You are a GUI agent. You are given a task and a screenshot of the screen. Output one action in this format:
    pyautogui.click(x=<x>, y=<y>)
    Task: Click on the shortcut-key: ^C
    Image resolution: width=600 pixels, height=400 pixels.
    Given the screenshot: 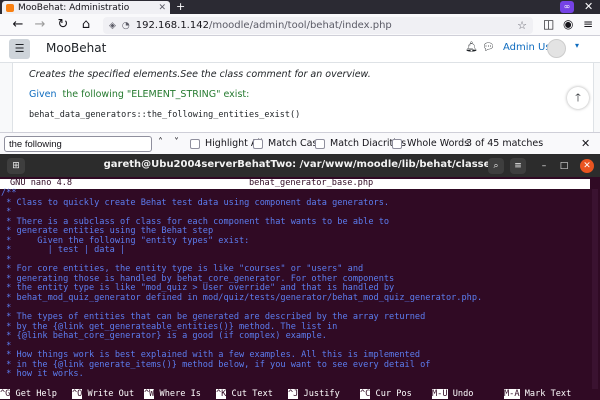 What is the action you would take?
    pyautogui.click(x=365, y=394)
    